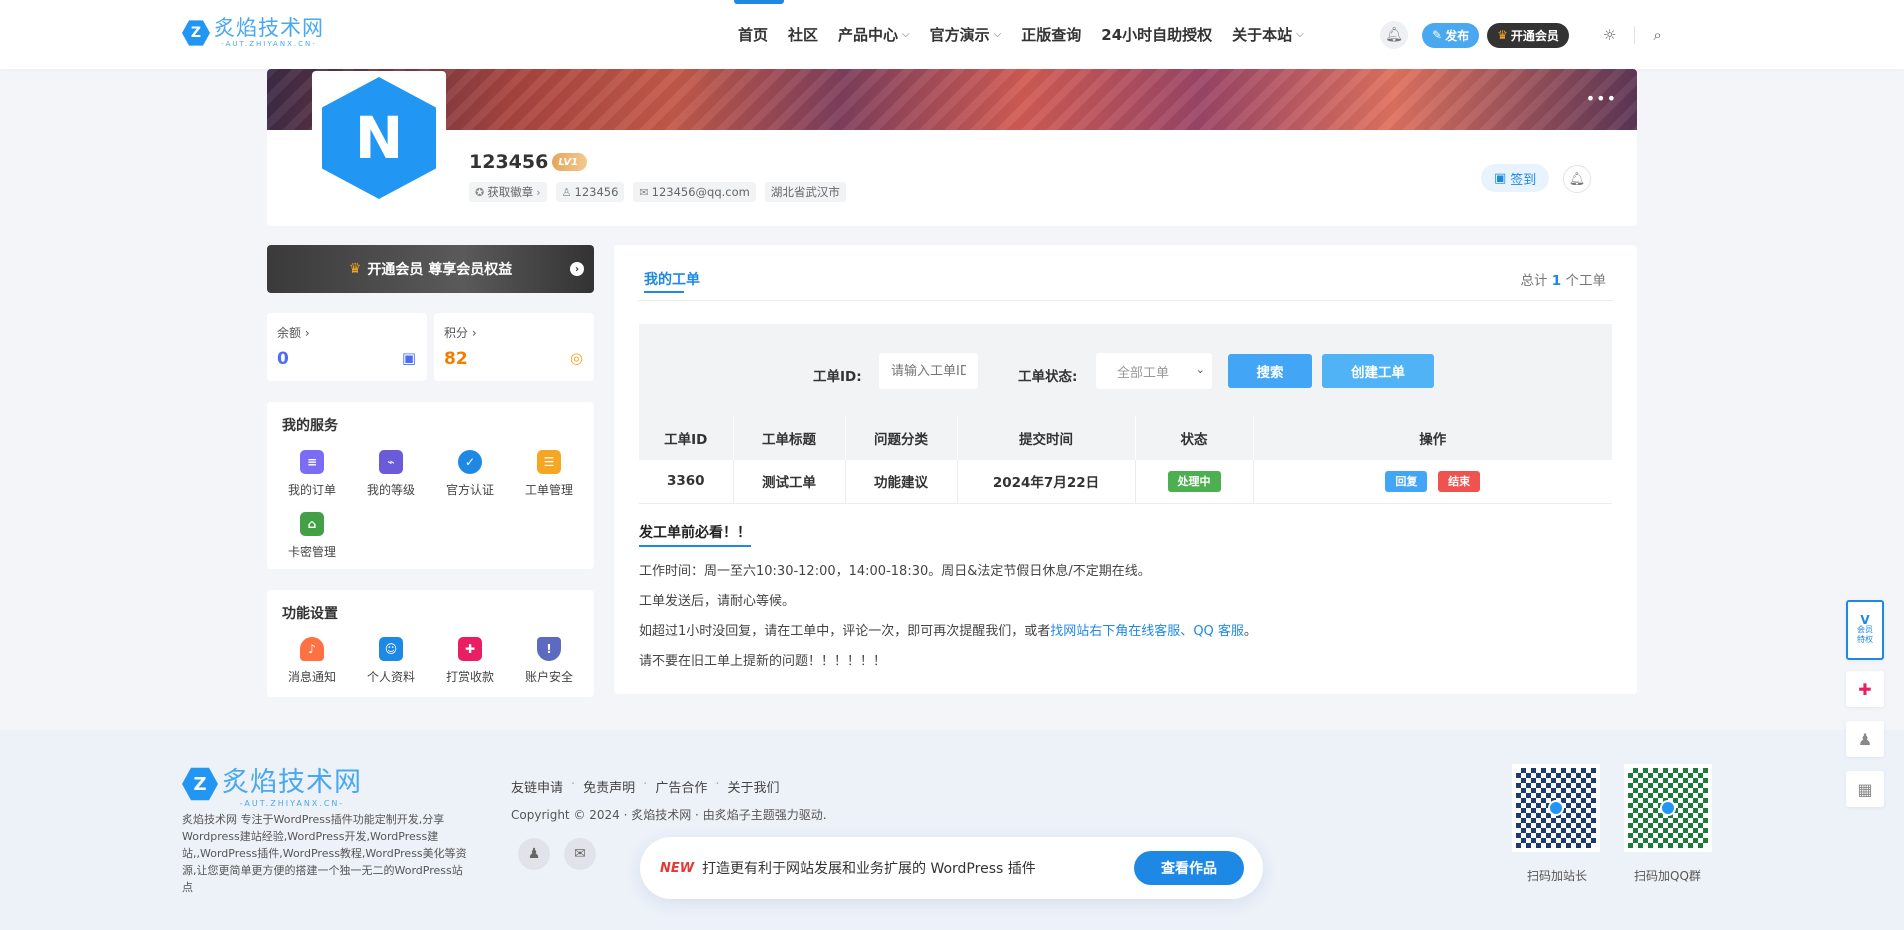  What do you see at coordinates (1189, 868) in the screenshot?
I see `view-works-button: 查看作品` at bounding box center [1189, 868].